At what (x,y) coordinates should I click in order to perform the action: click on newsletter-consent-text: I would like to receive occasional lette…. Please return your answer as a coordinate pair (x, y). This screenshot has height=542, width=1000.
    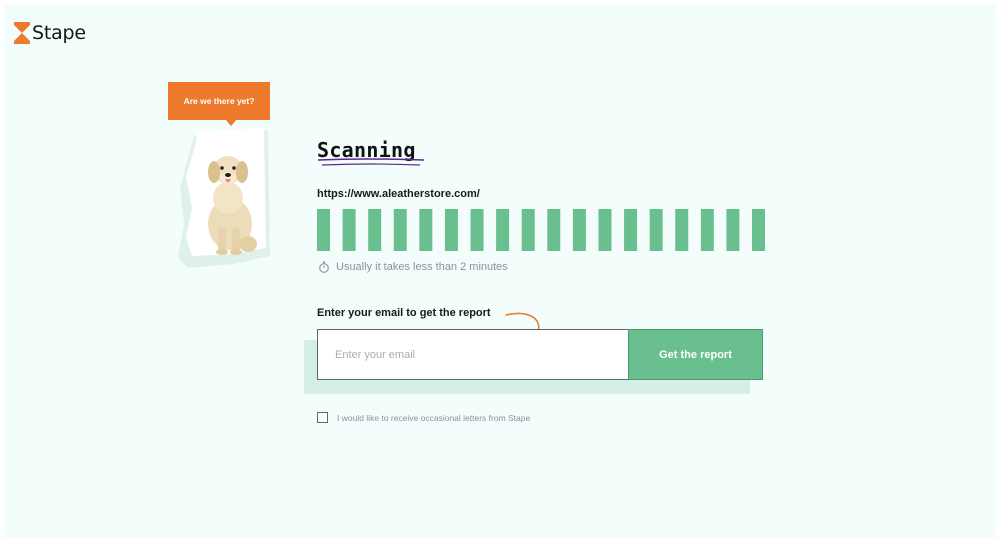
    Looking at the image, I should click on (434, 417).